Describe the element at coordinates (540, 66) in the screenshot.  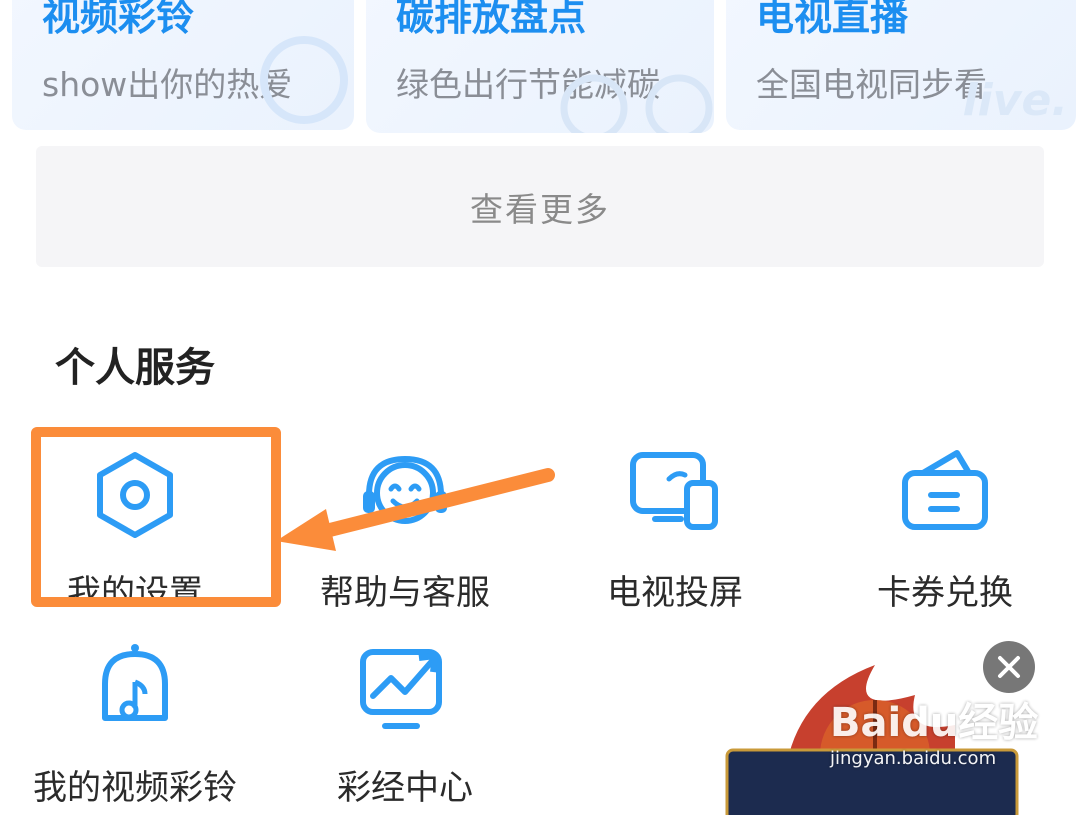
I see `carbon-emission-card: 碳排放盘点 绿色出行节能减碳` at that location.